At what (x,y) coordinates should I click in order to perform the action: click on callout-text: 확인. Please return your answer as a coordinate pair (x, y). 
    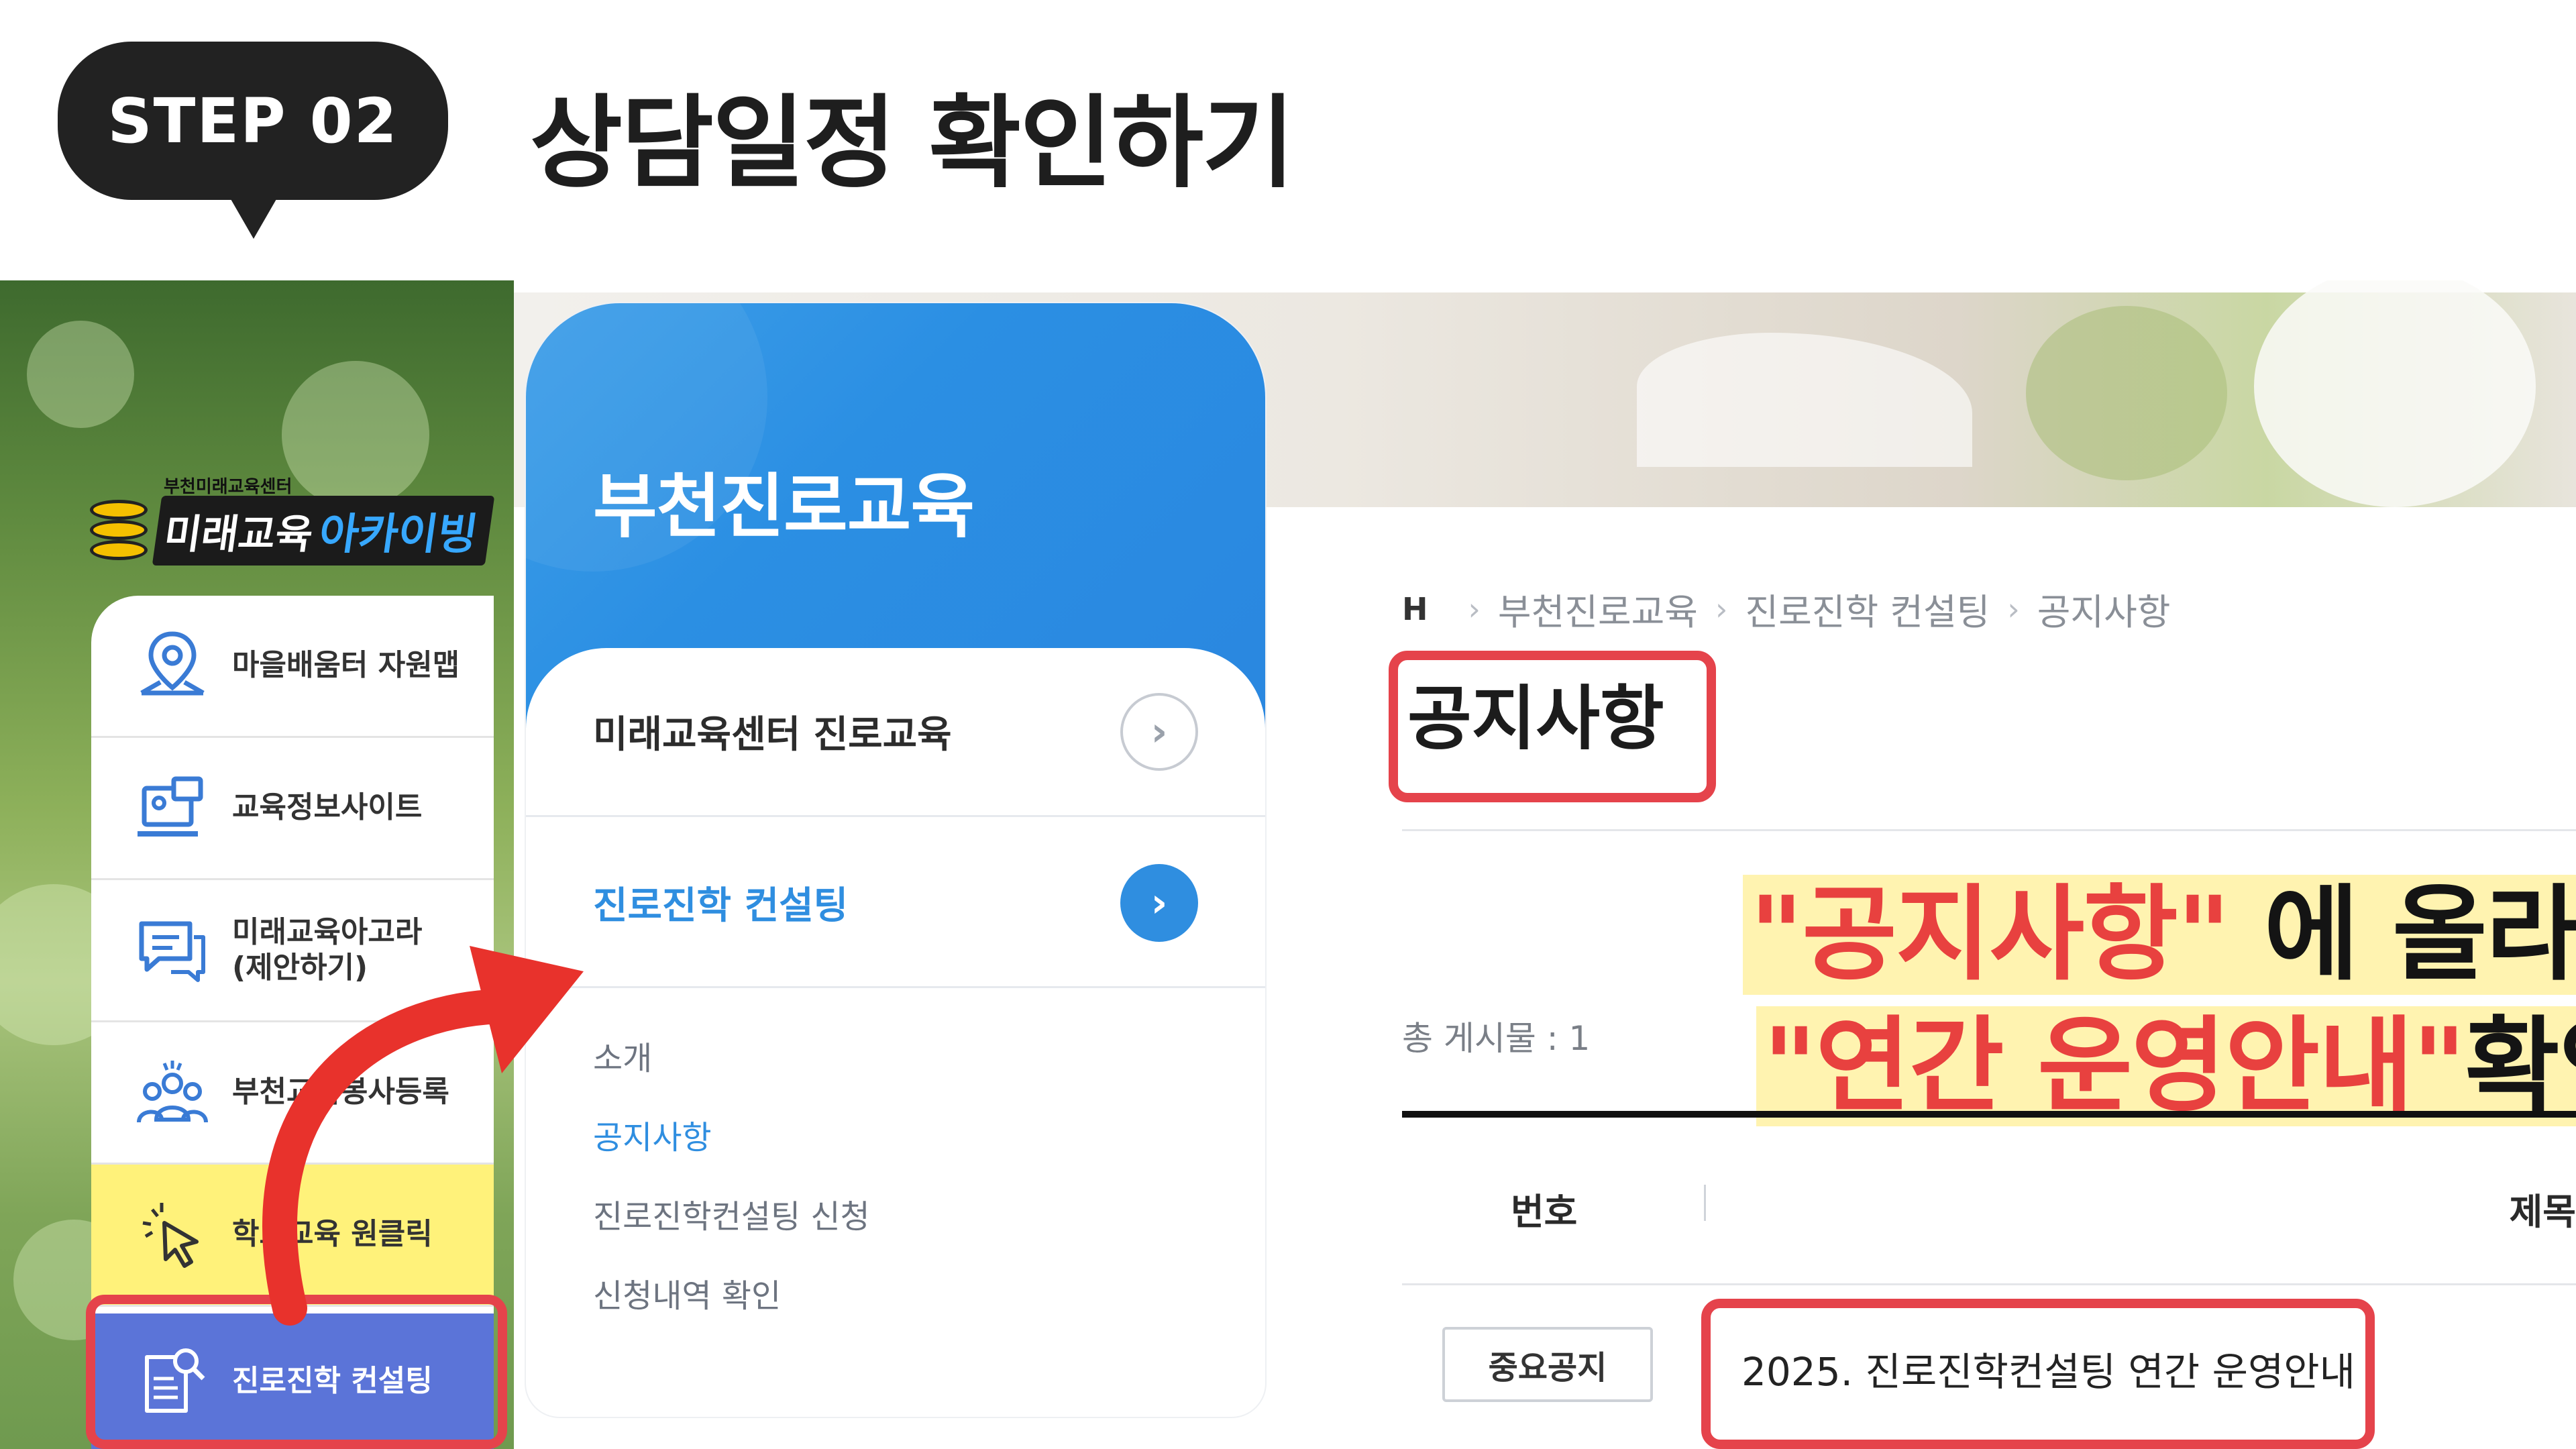
    Looking at the image, I should click on (2520, 1066).